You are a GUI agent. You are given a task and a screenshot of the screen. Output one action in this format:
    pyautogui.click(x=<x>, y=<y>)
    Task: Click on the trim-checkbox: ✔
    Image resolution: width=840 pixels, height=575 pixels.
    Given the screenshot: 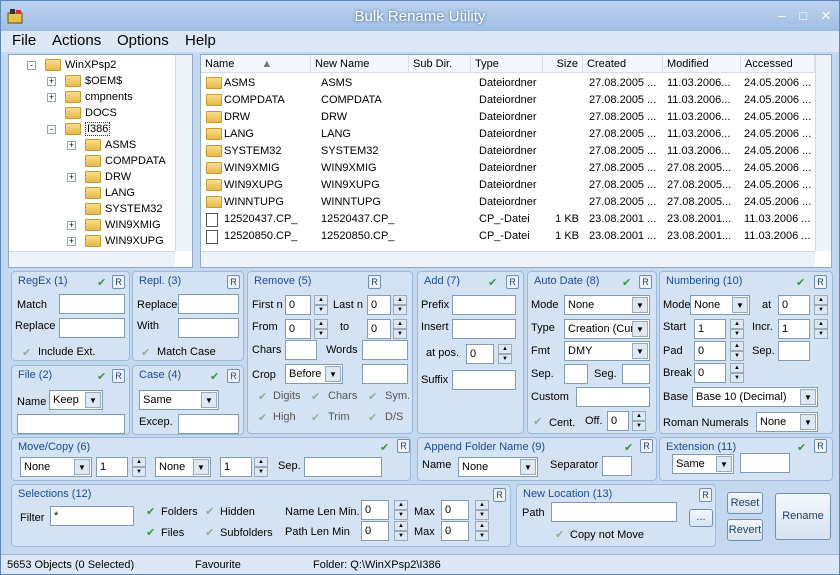 What is the action you would take?
    pyautogui.click(x=315, y=417)
    